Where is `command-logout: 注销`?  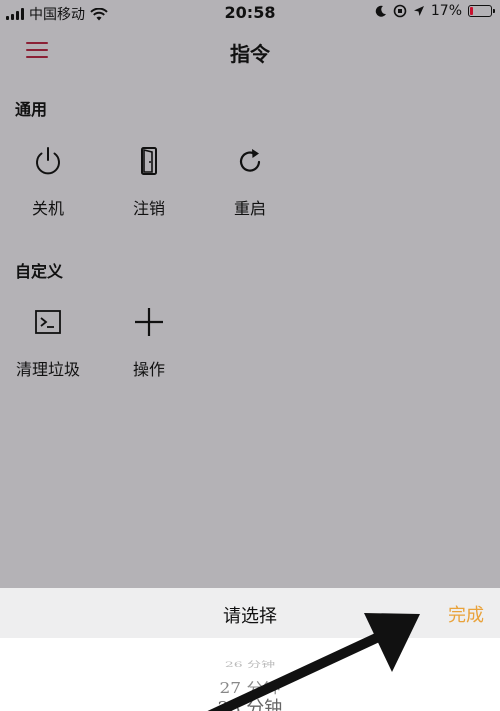
command-logout: 注销 is located at coordinates (149, 190).